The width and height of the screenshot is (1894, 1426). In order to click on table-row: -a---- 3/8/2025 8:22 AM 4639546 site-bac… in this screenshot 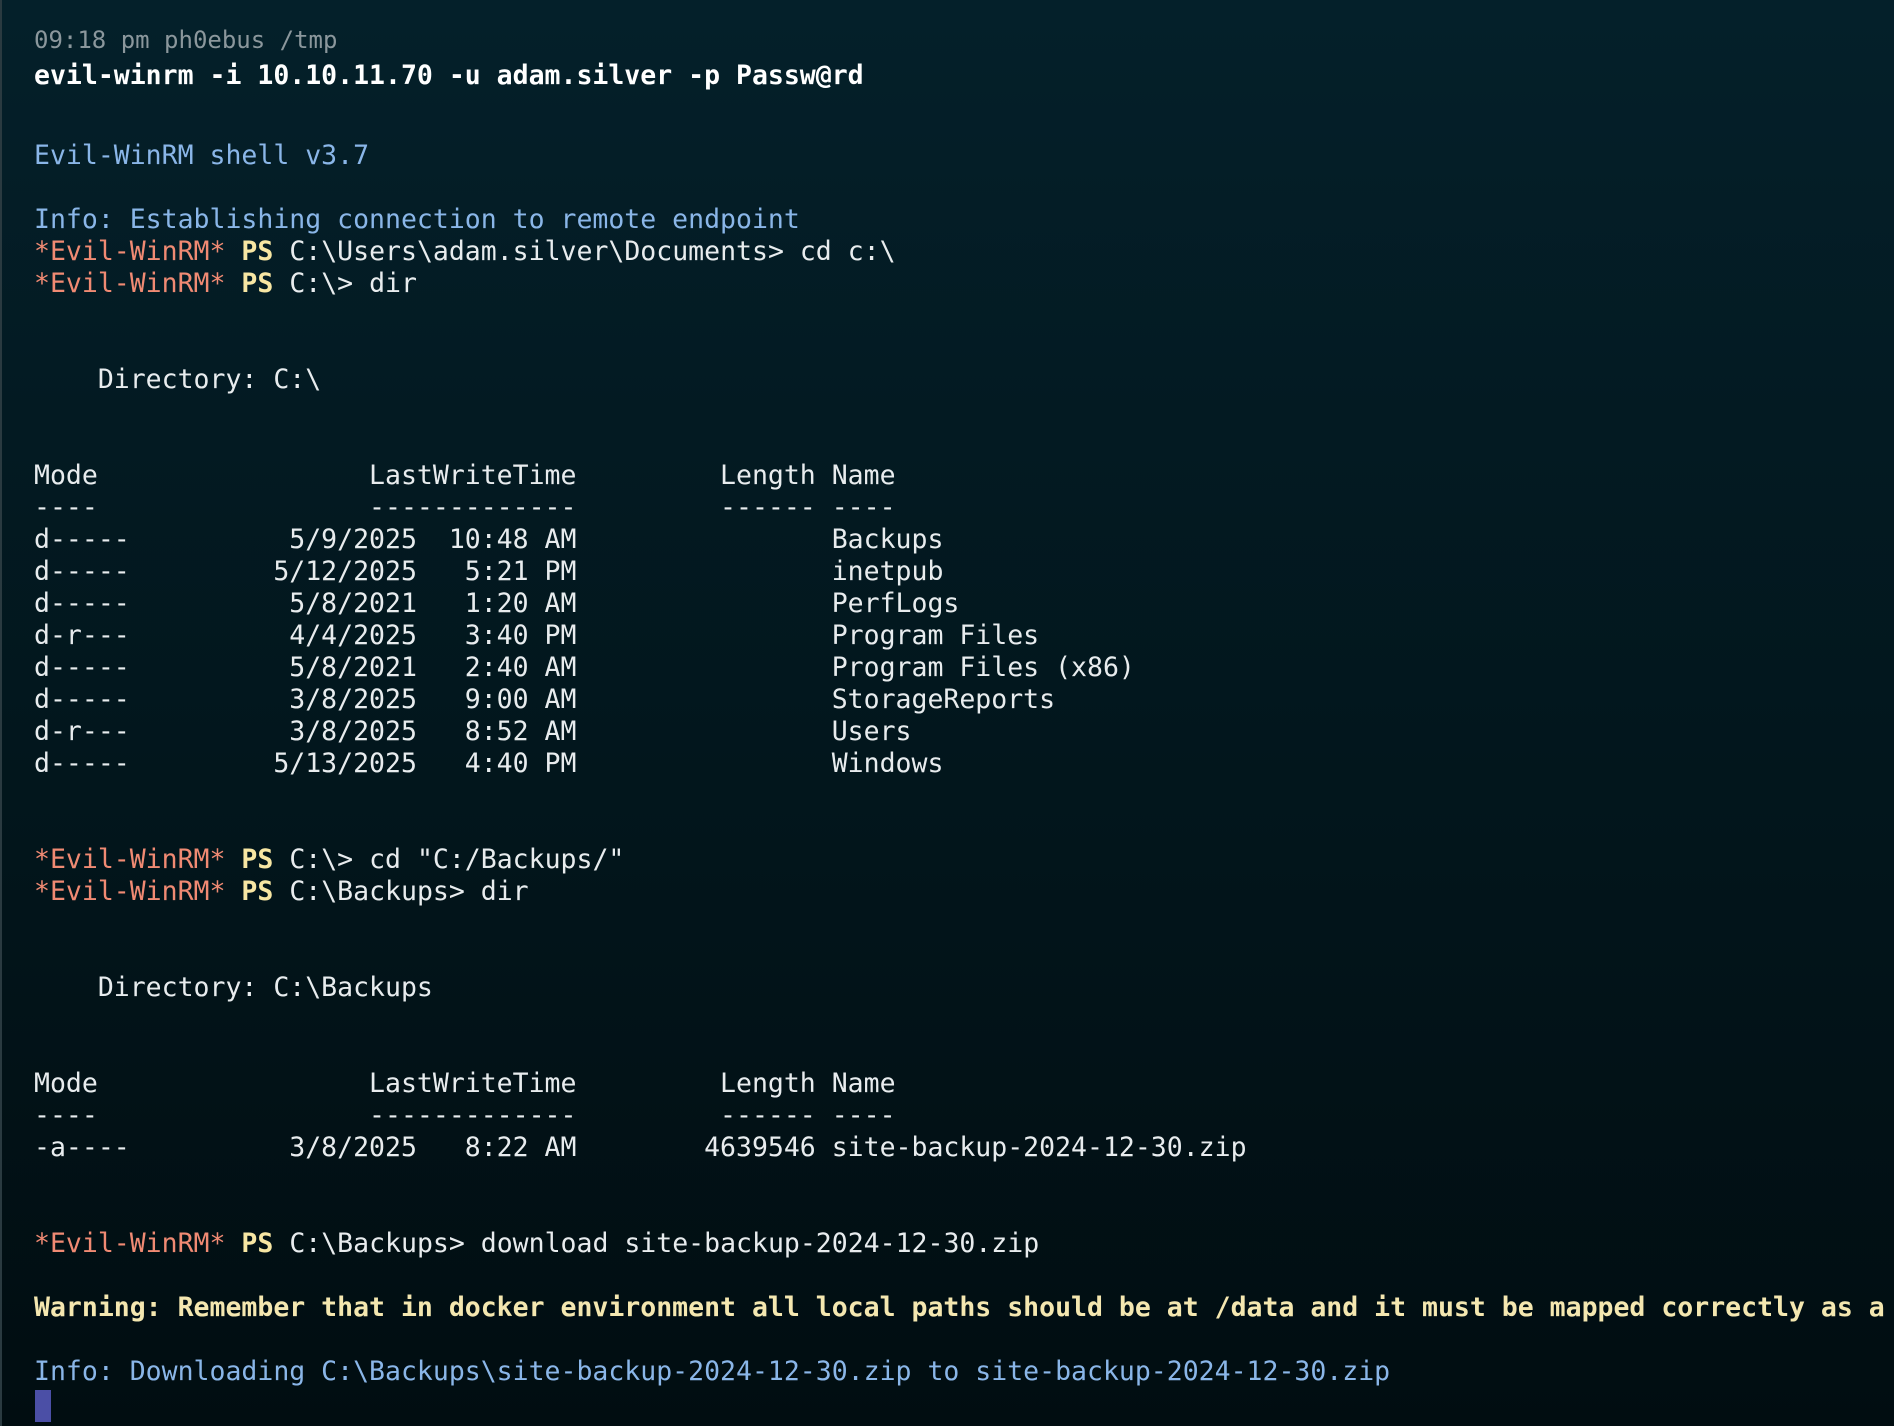, I will do `click(640, 1147)`.